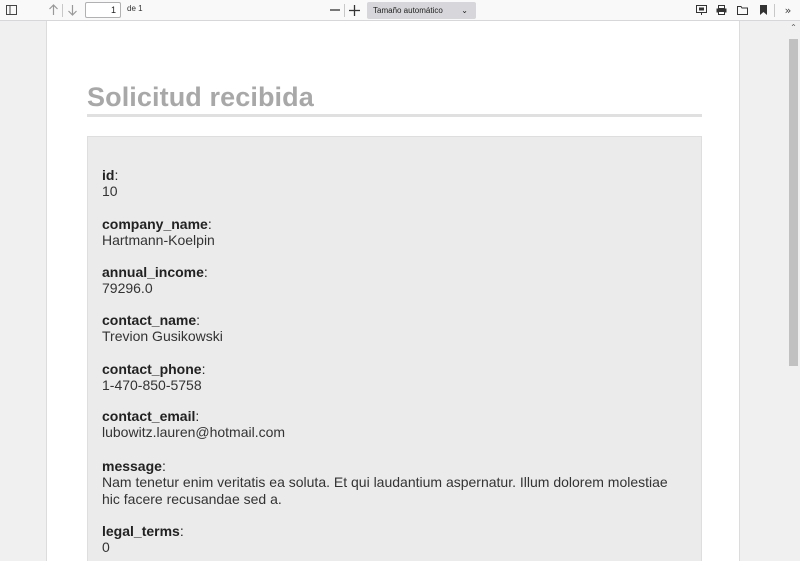 The height and width of the screenshot is (561, 800). I want to click on field-label: contact_phone, so click(152, 369).